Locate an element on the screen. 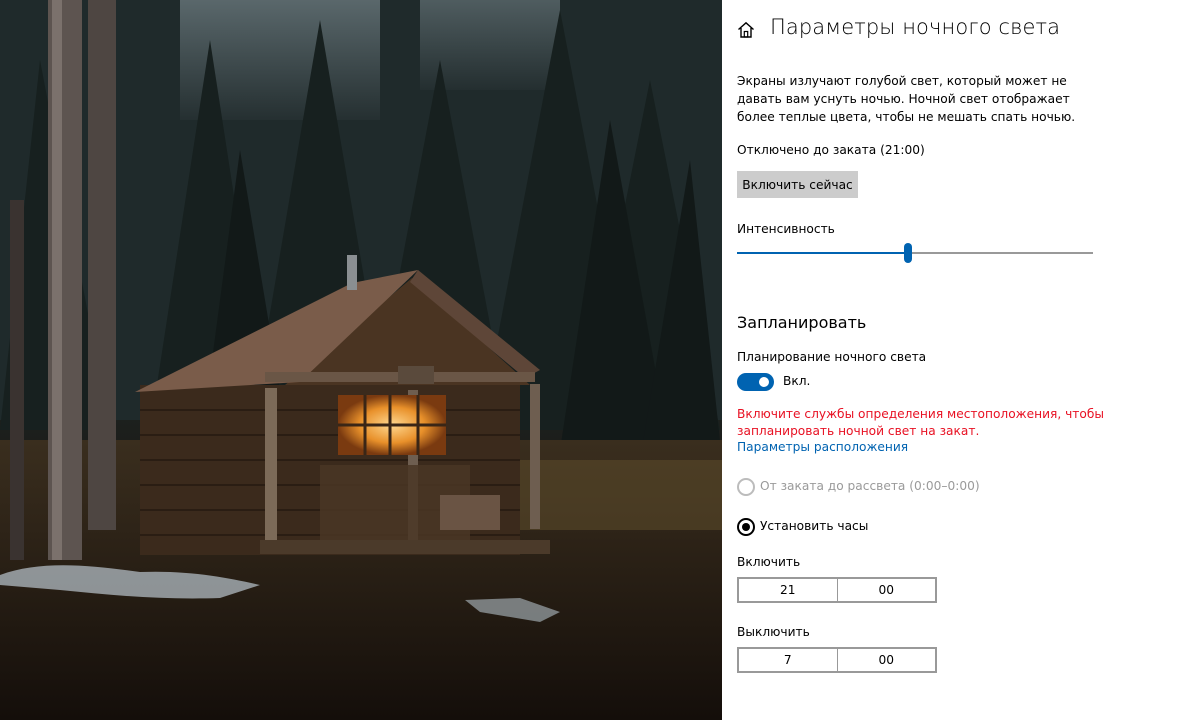 This screenshot has height=720, width=1200. turn-off-minute: 00 is located at coordinates (886, 660).